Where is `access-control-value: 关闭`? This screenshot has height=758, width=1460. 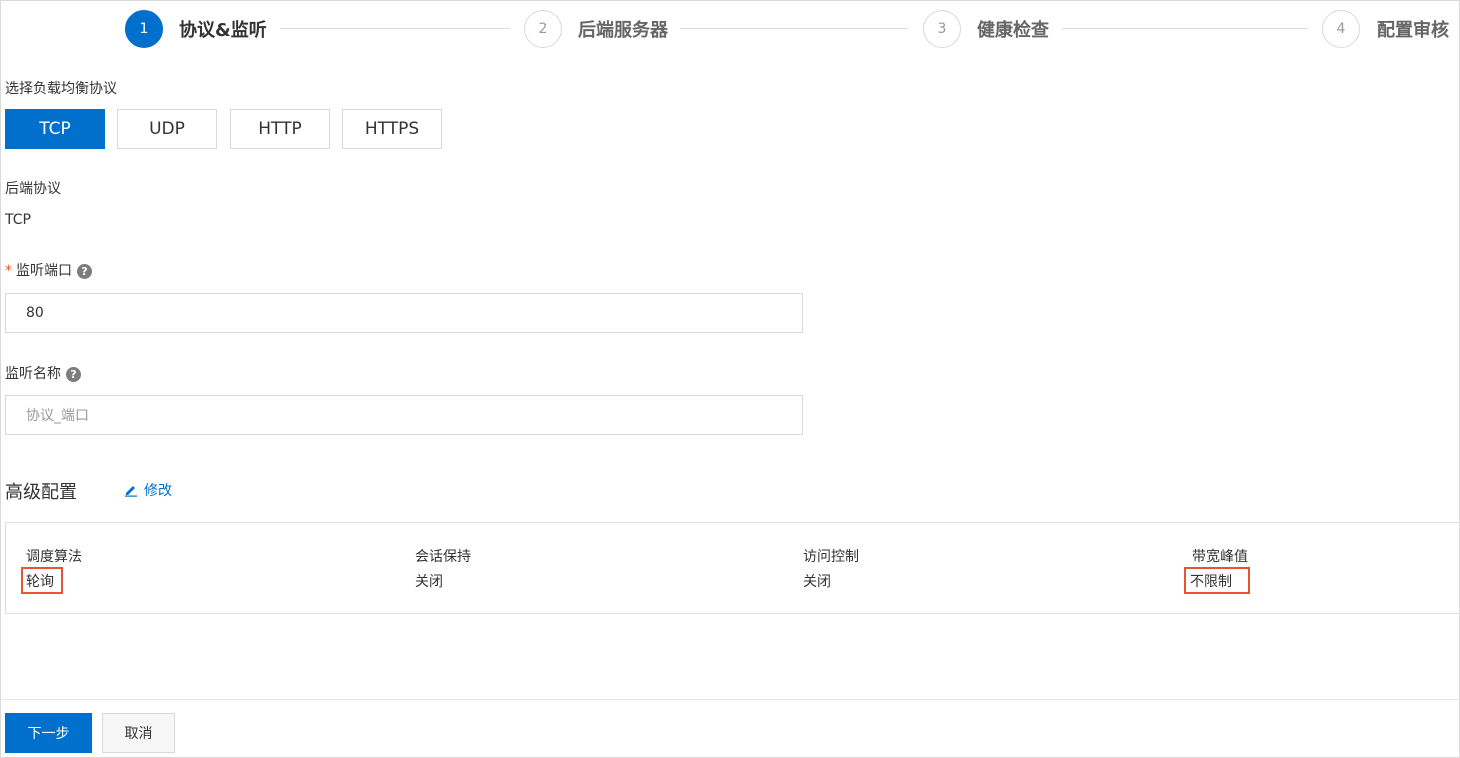 access-control-value: 关闭 is located at coordinates (817, 582).